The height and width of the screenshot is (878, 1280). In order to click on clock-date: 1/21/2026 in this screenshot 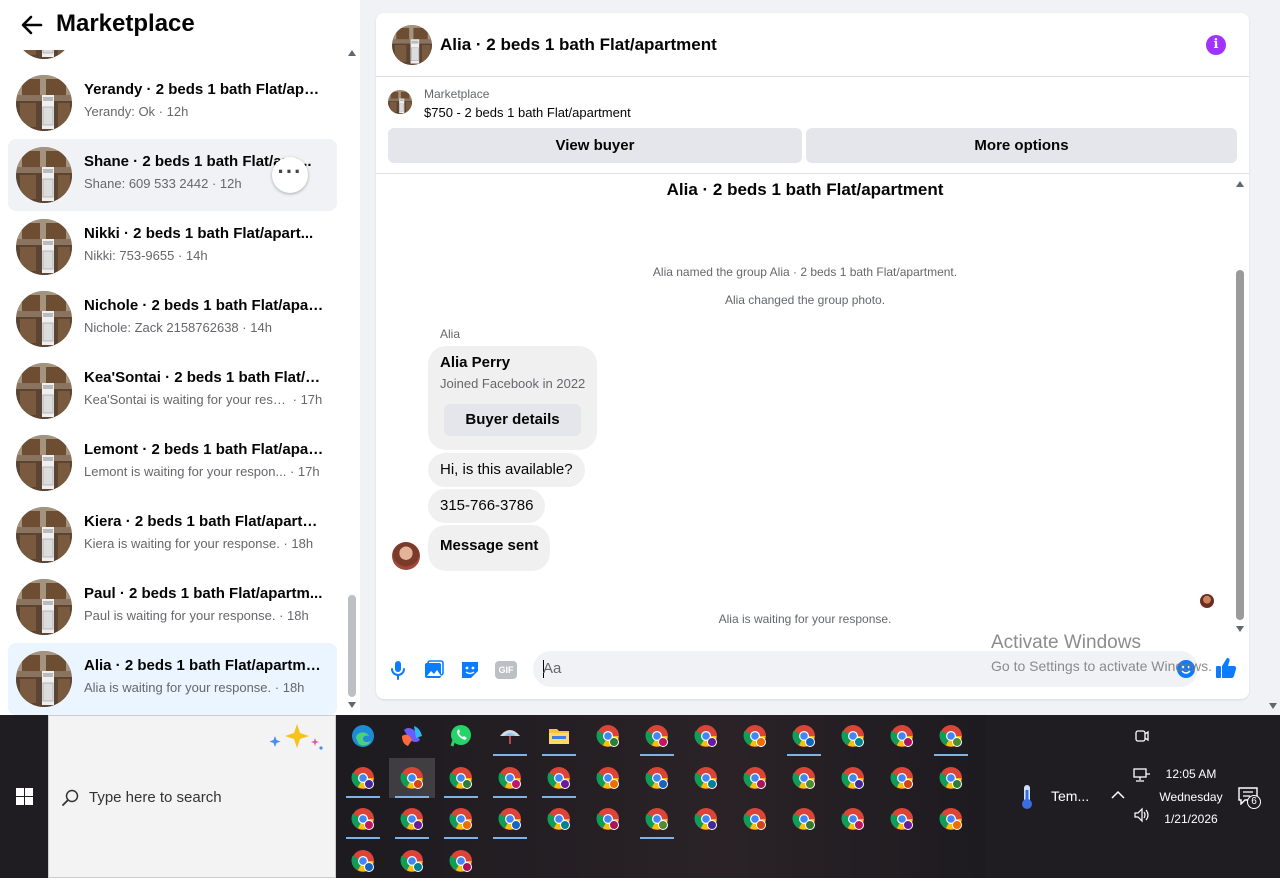, I will do `click(1191, 819)`.